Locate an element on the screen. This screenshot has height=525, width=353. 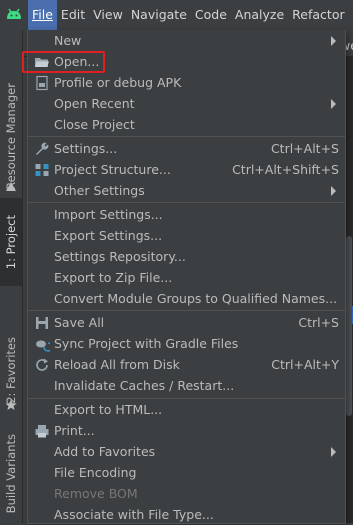
menu-item-settings: Settings... Ctrl+Alt+S is located at coordinates (186, 148).